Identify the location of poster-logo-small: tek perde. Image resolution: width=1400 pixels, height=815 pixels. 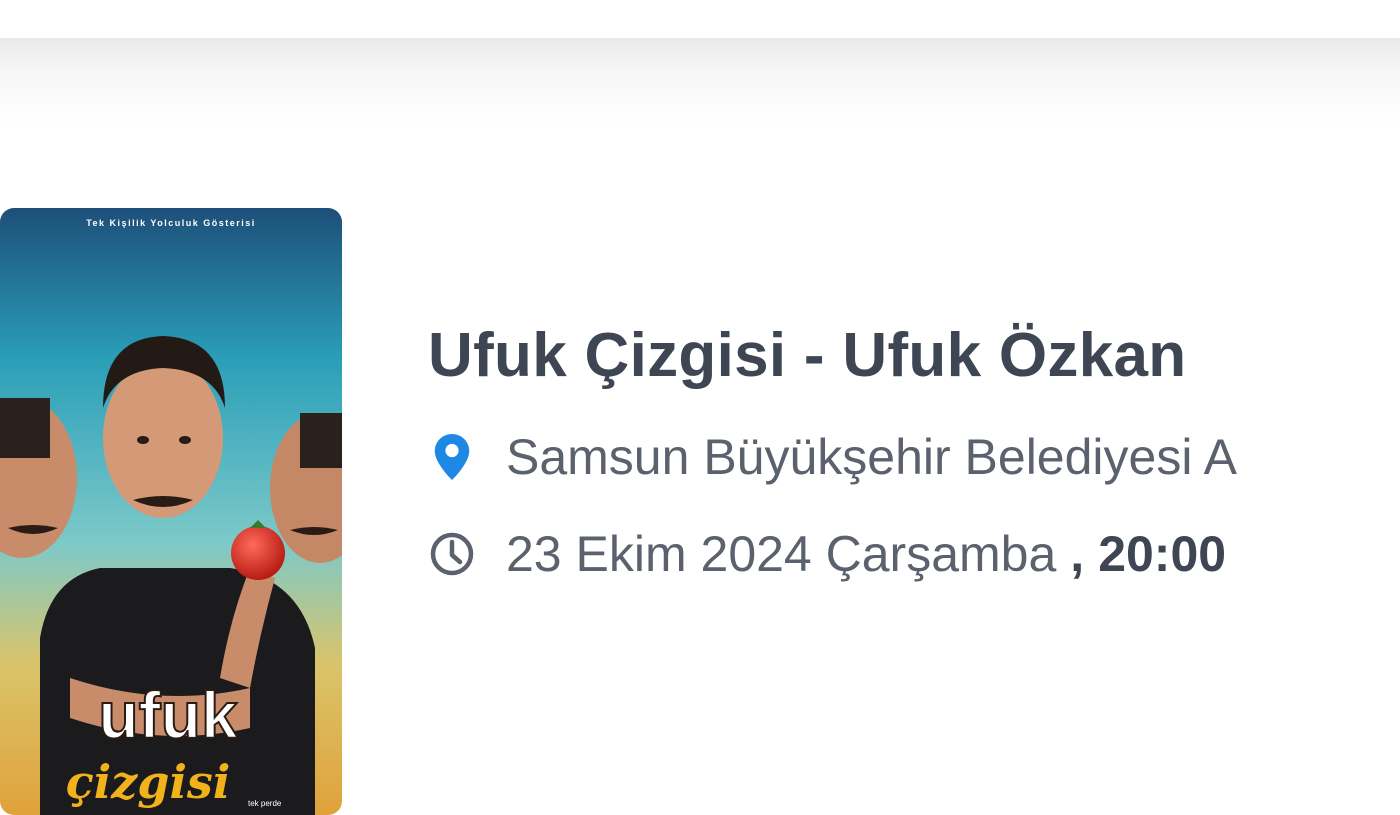
(265, 803).